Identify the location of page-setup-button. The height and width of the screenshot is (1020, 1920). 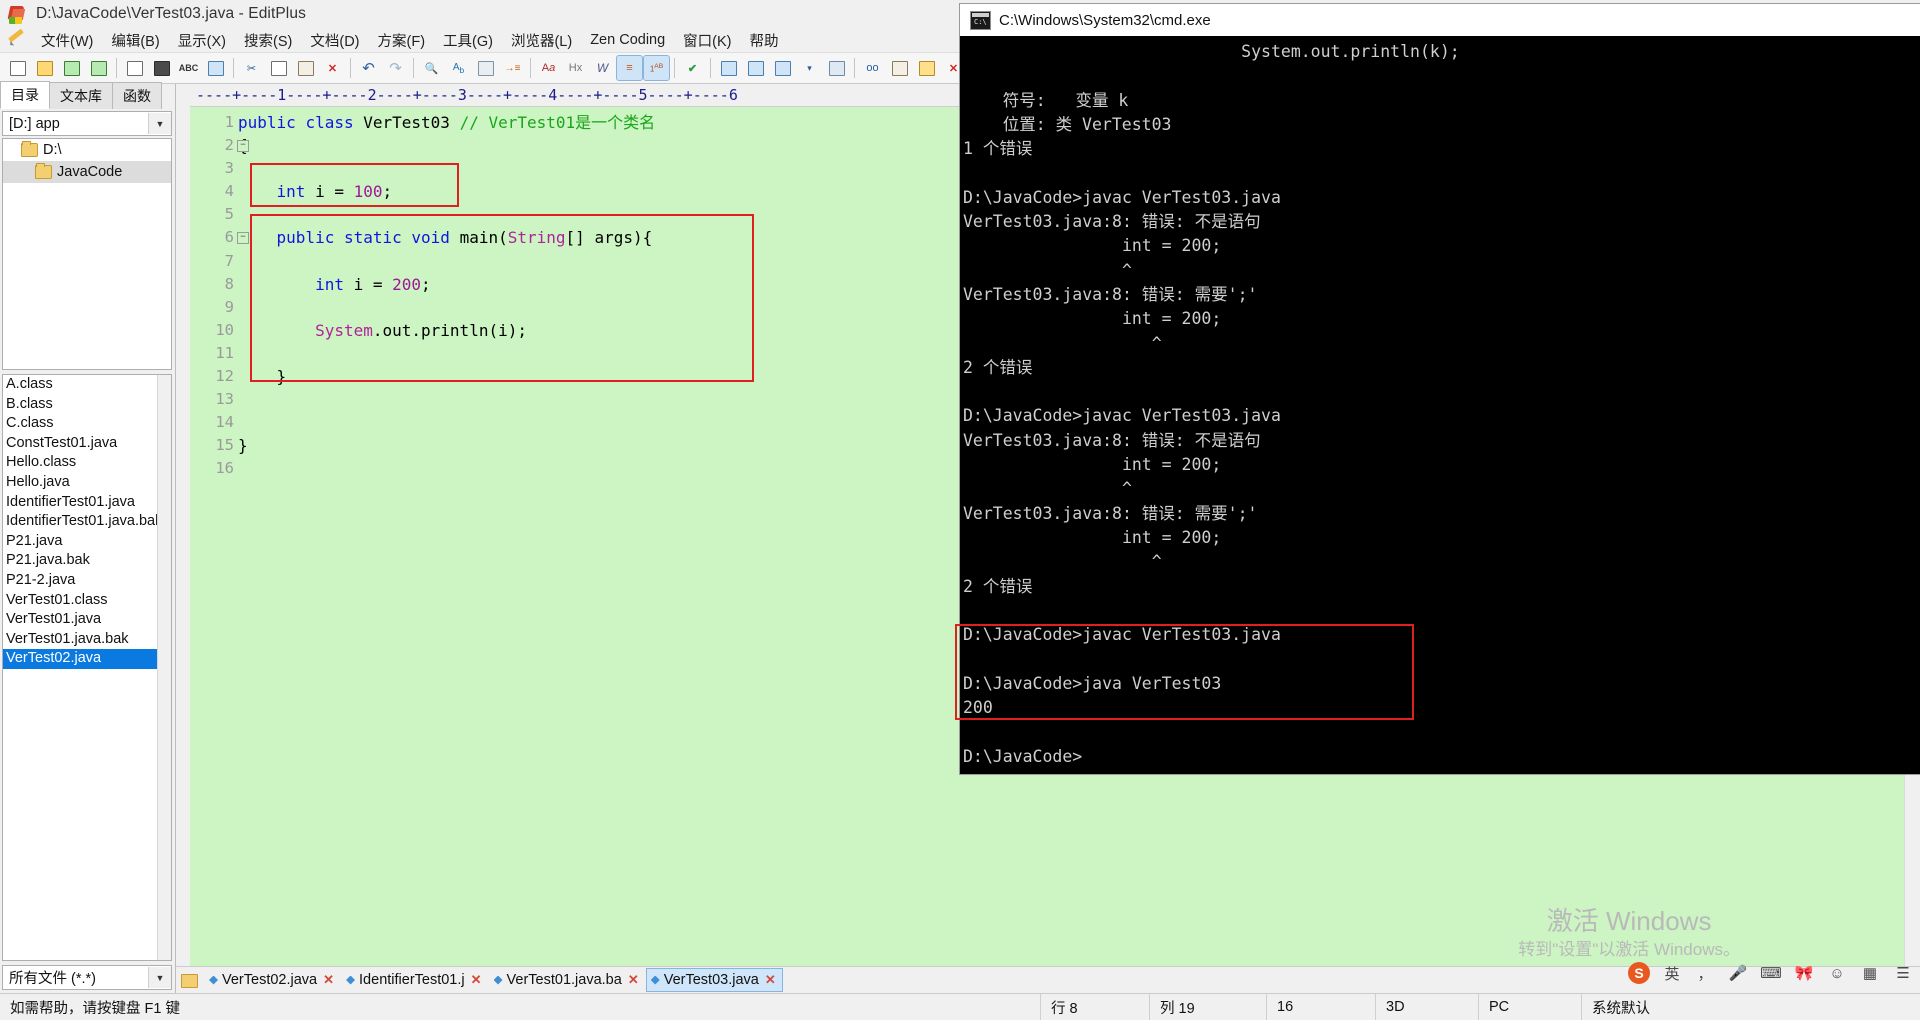
(134, 68).